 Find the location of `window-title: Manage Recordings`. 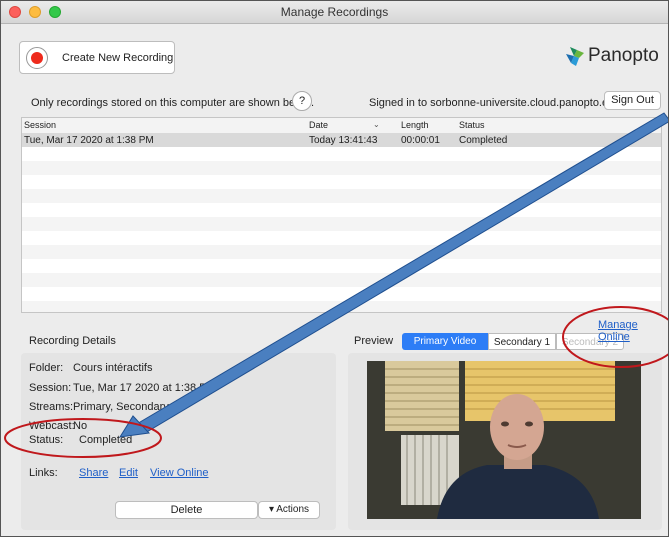

window-title: Manage Recordings is located at coordinates (334, 12).